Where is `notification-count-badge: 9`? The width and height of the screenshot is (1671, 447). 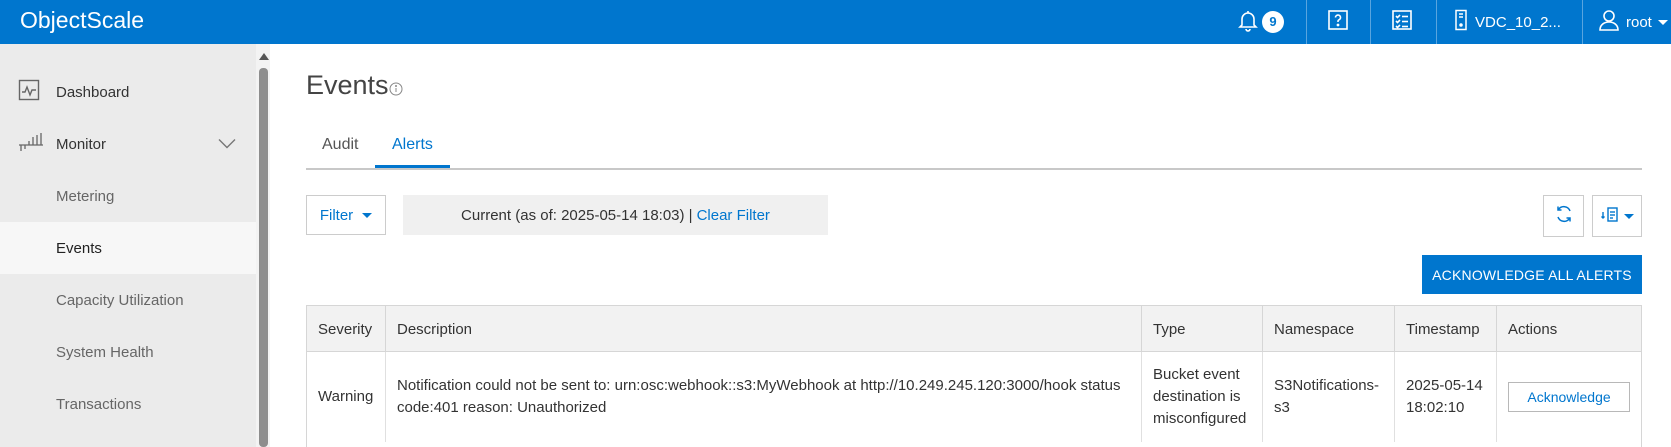 notification-count-badge: 9 is located at coordinates (1273, 22).